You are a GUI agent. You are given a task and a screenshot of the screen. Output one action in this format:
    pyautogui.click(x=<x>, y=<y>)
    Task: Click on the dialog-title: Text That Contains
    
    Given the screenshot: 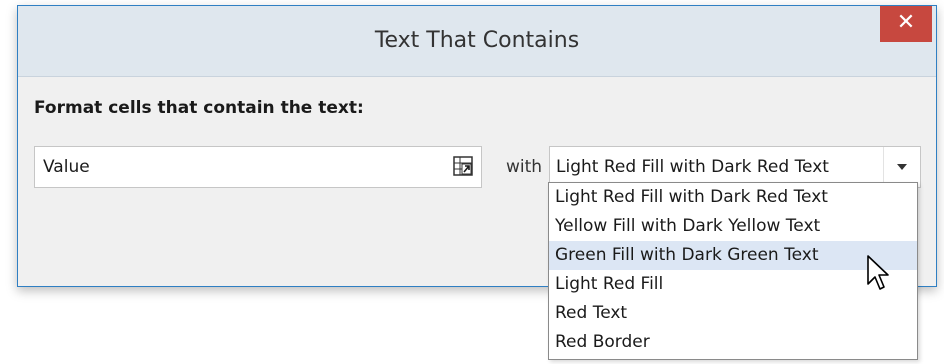 What is the action you would take?
    pyautogui.click(x=477, y=40)
    